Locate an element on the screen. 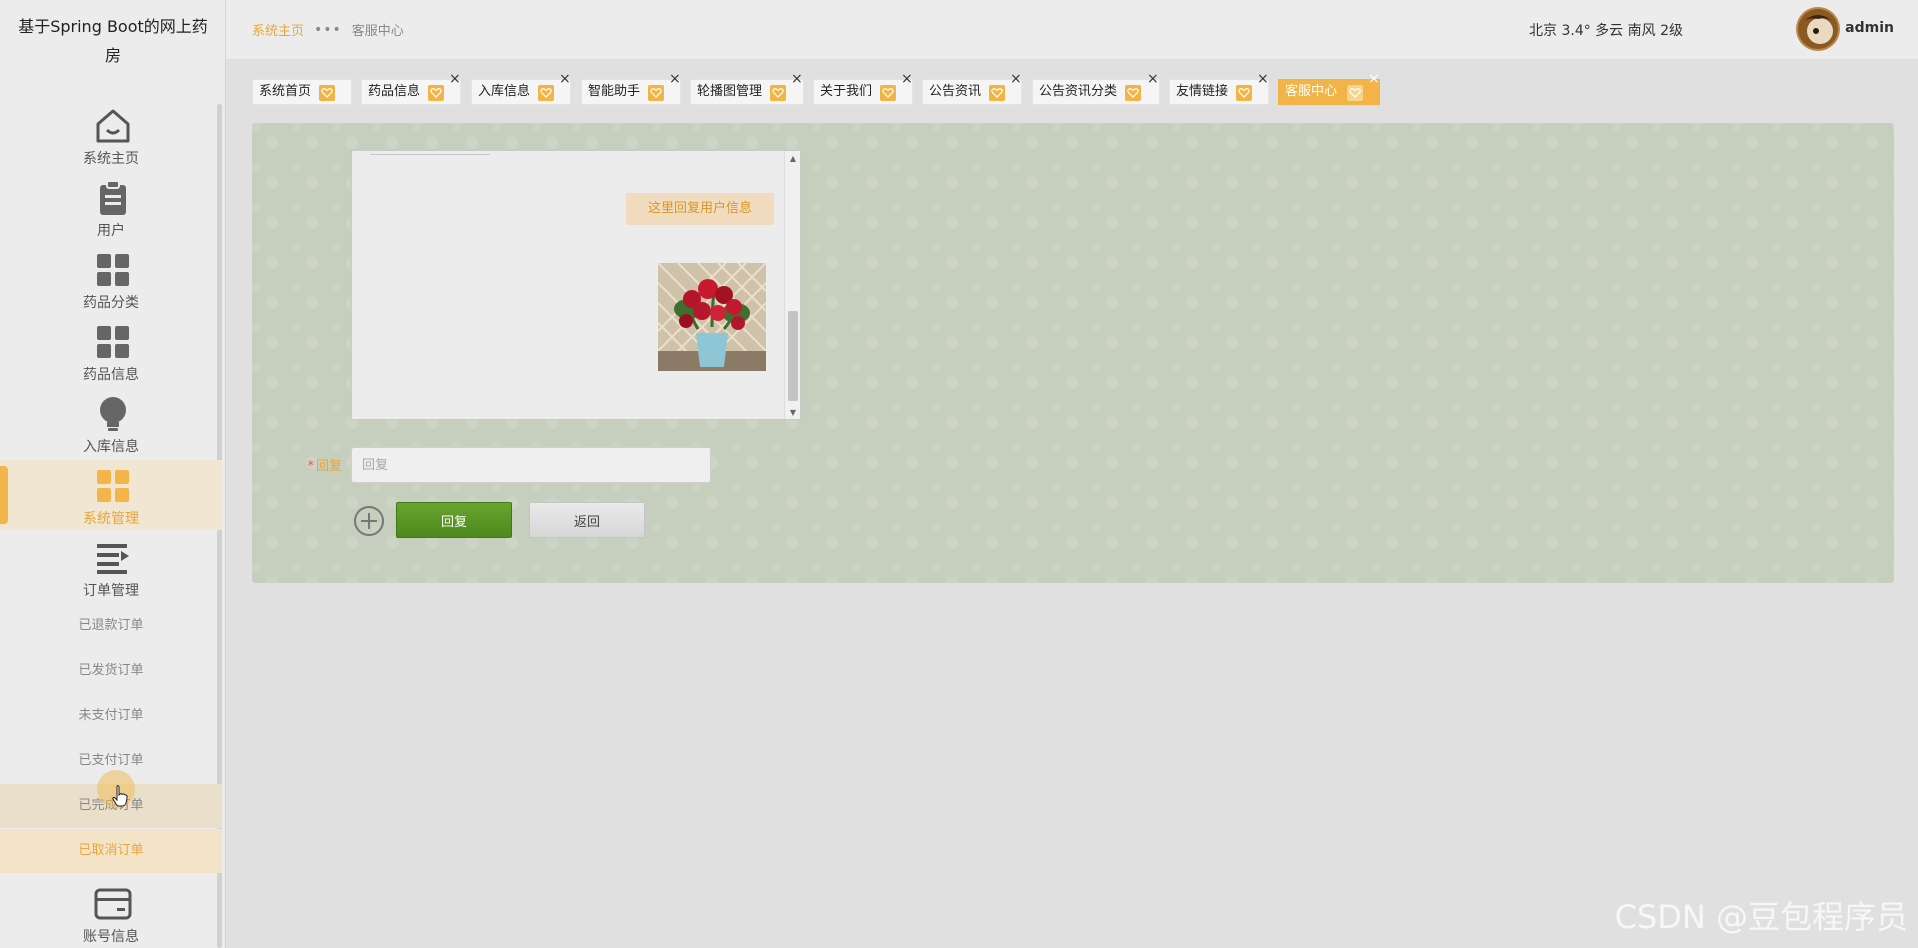  tab-announcements: 公告资讯 × is located at coordinates (972, 88).